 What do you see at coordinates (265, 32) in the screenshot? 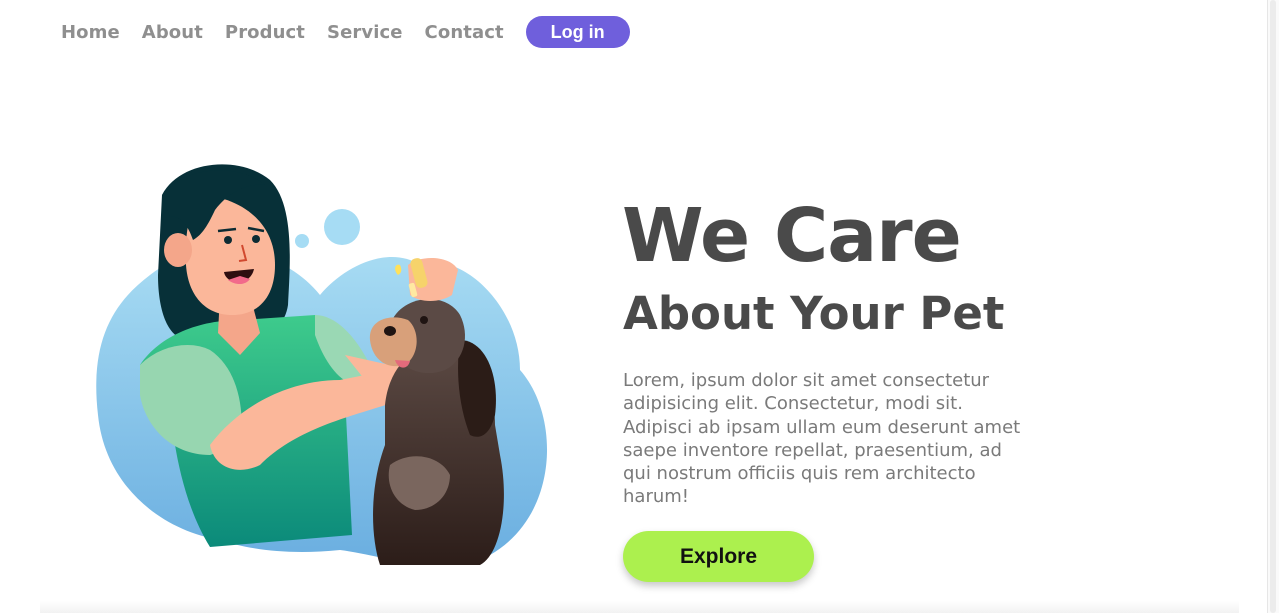
I see `nav-link-product: Product` at bounding box center [265, 32].